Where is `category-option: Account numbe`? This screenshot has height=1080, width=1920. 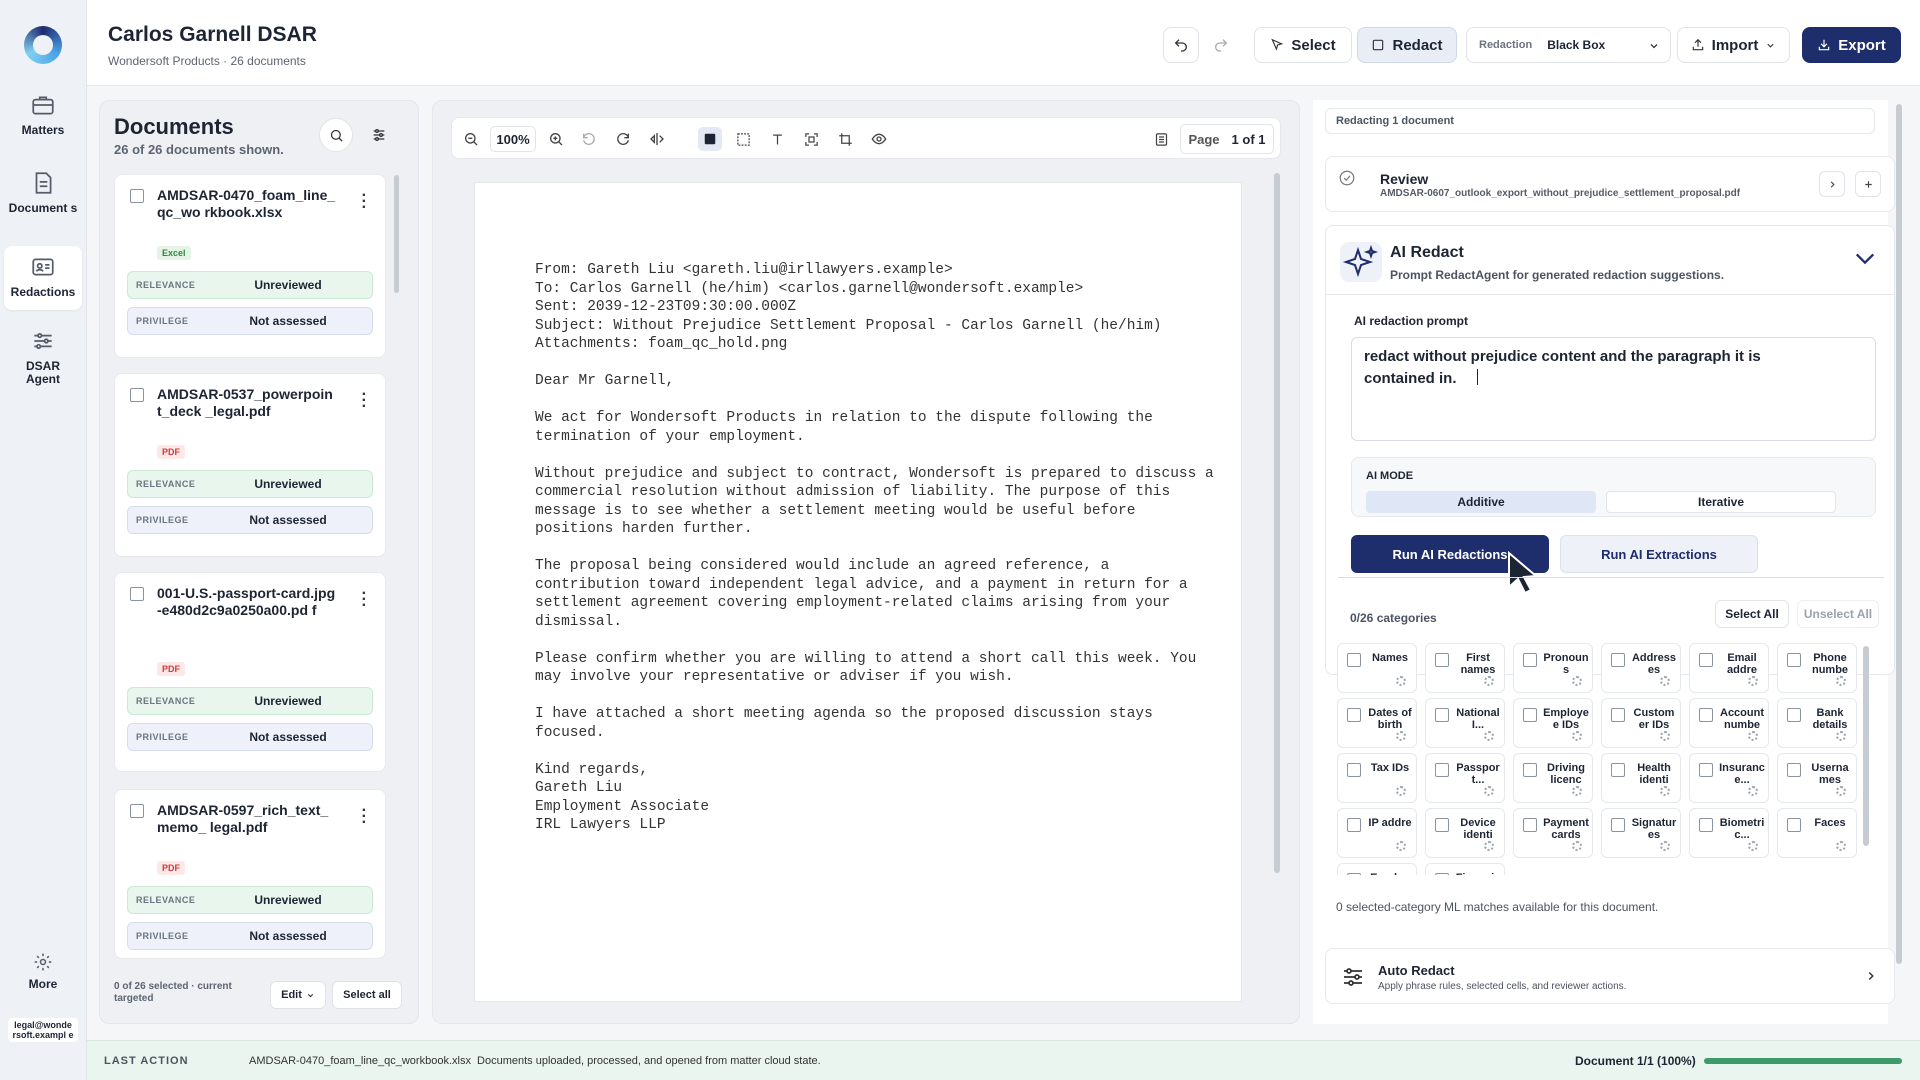 category-option: Account numbe is located at coordinates (1729, 723).